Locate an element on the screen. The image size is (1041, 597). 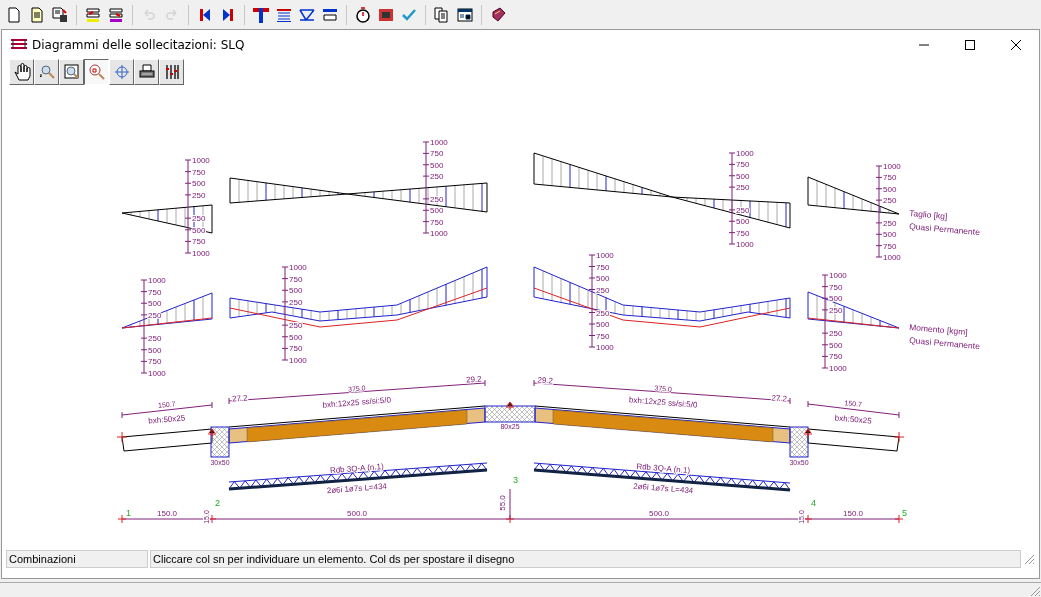
save-icon is located at coordinates (60, 14).